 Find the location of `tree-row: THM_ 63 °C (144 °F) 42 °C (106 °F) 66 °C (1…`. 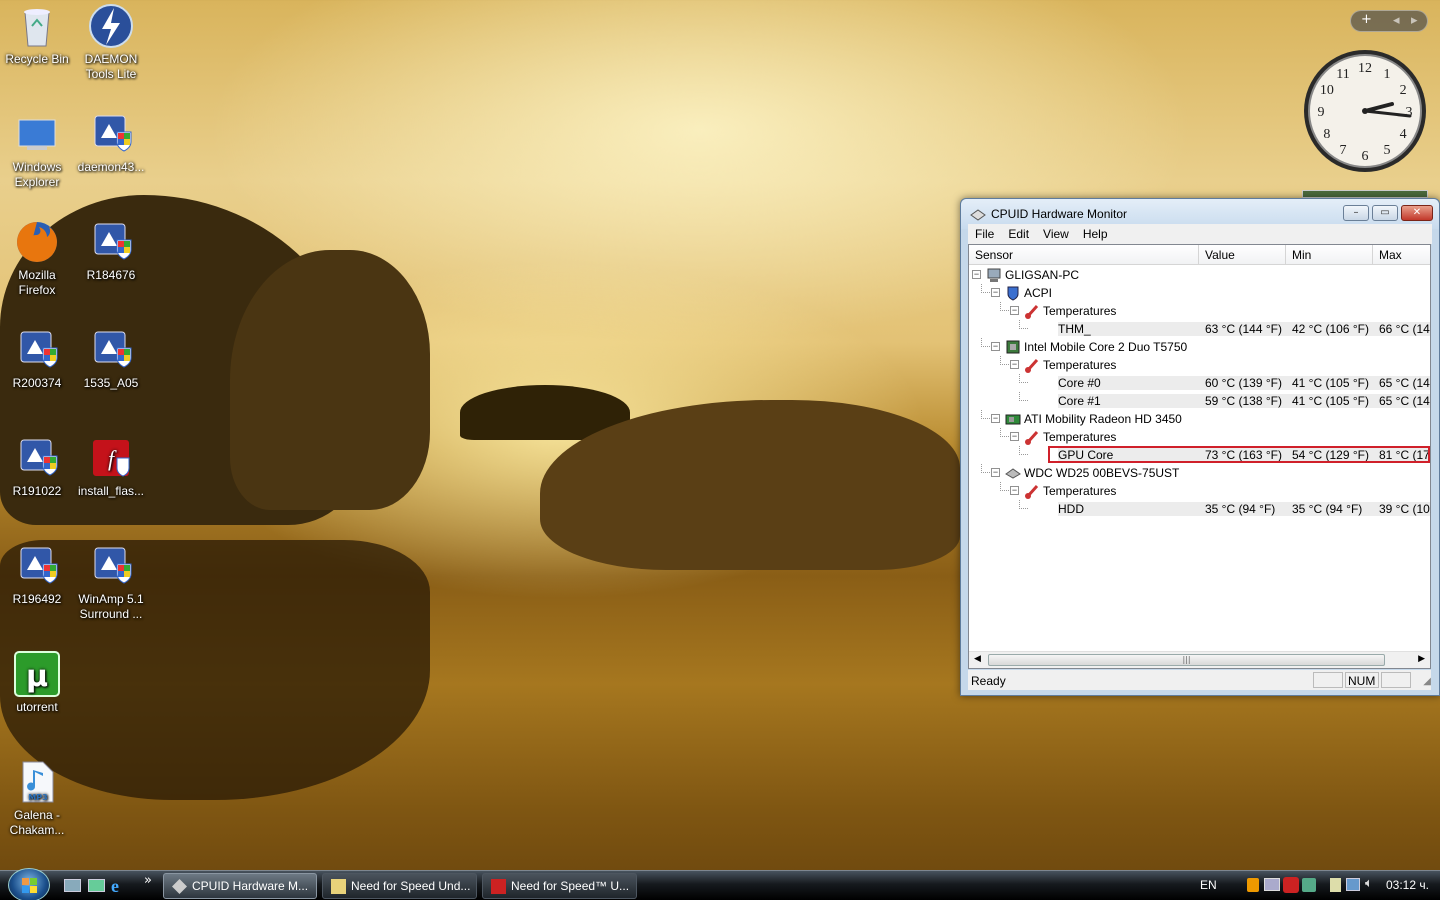

tree-row: THM_ 63 °C (144 °F) 42 °C (106 °F) 66 °C (1… is located at coordinates (1199, 329).